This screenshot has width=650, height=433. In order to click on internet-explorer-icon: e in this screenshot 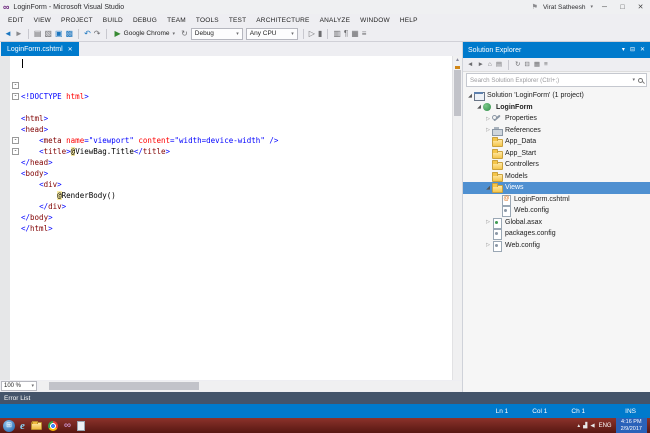, I will do `click(22, 426)`.